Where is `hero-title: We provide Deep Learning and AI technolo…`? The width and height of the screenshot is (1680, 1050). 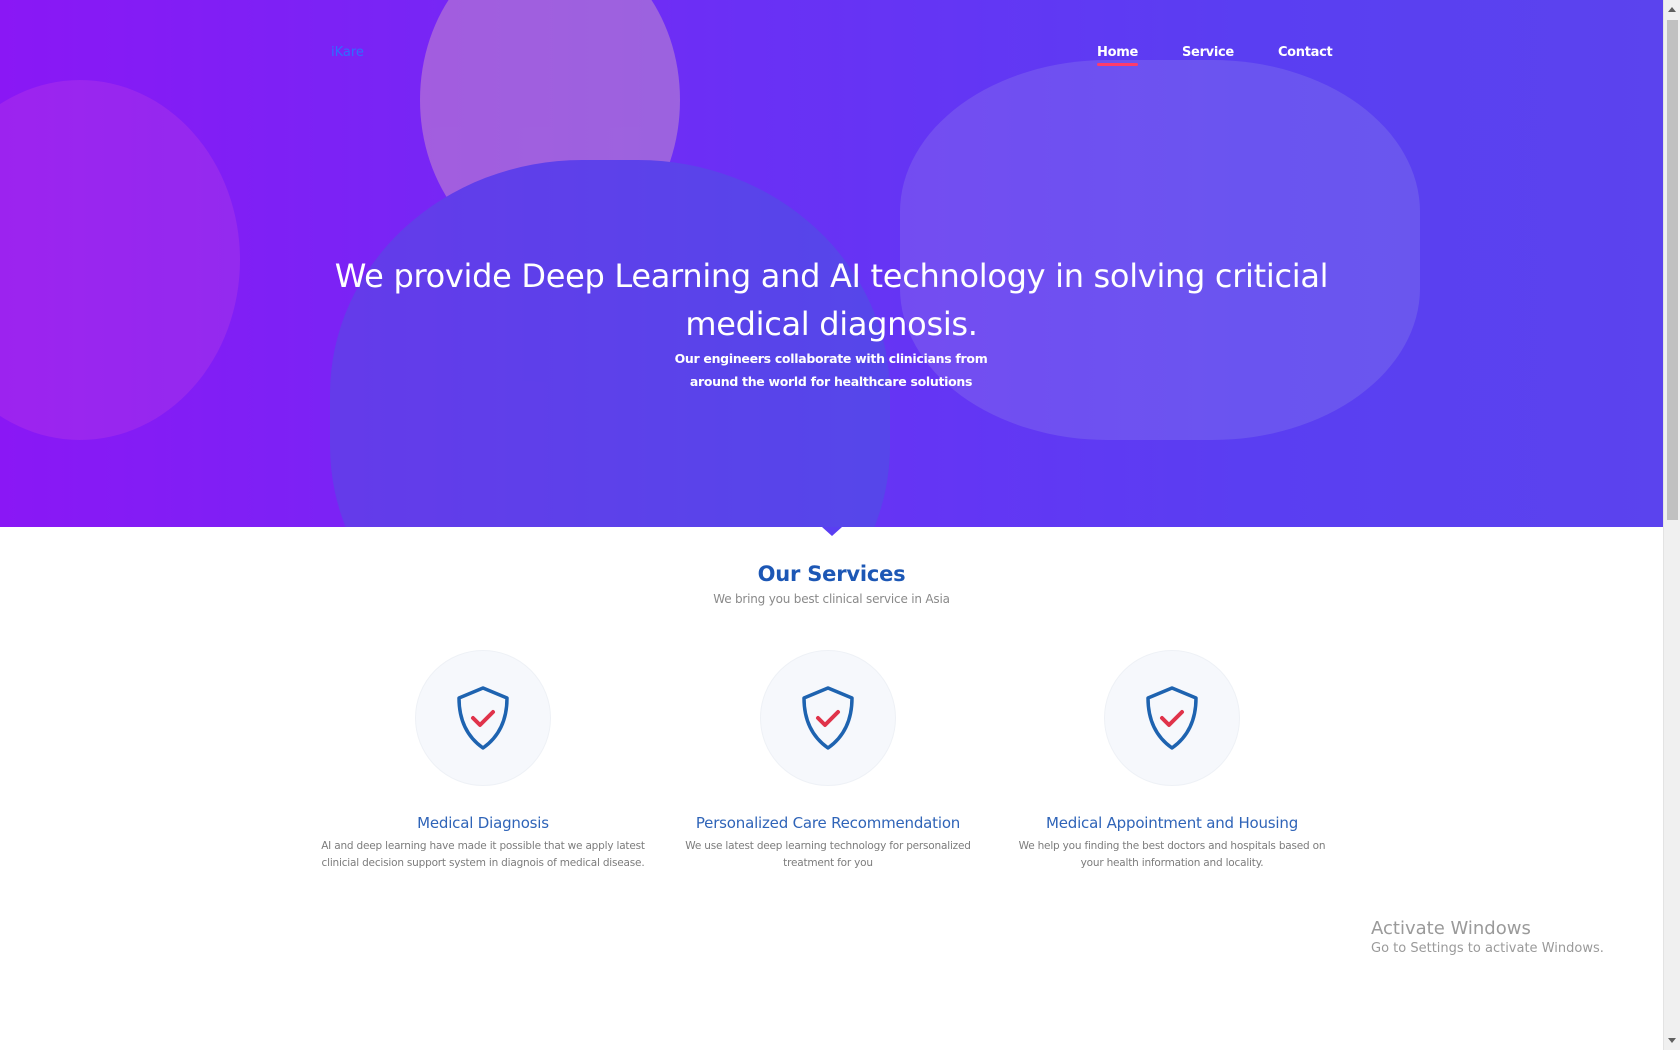
hero-title: We provide Deep Learning and AI technolo… is located at coordinates (831, 300).